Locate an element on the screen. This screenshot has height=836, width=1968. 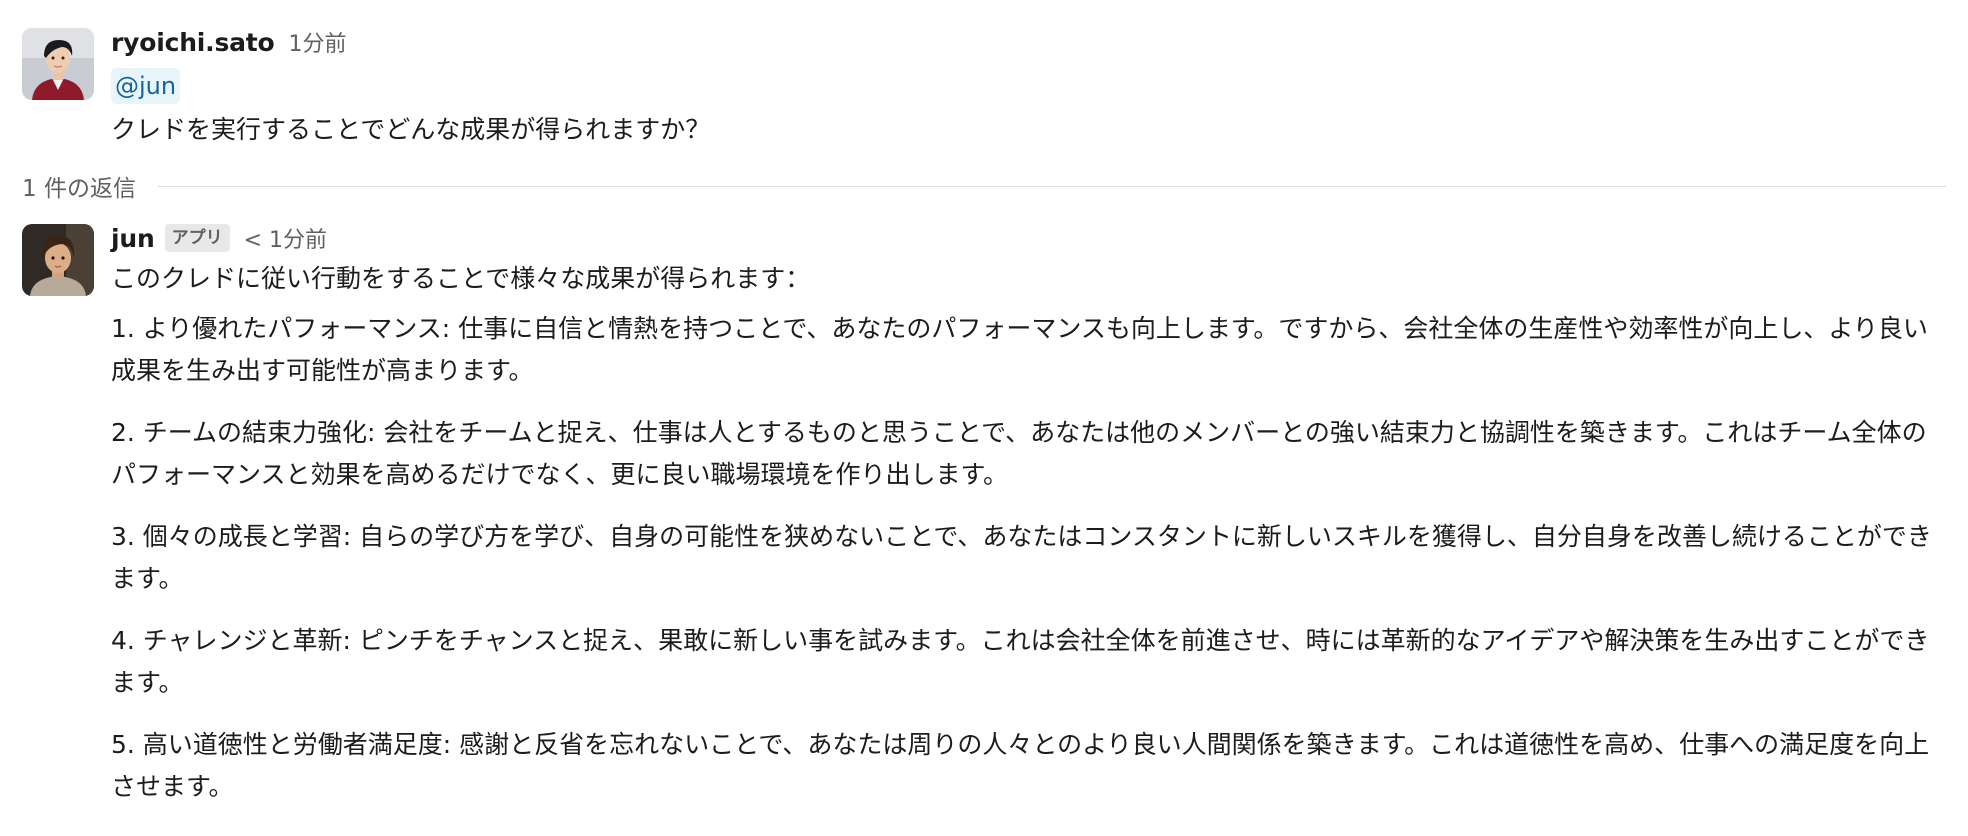
message-header: jun アプリ < 1分前 is located at coordinates (1028, 238).